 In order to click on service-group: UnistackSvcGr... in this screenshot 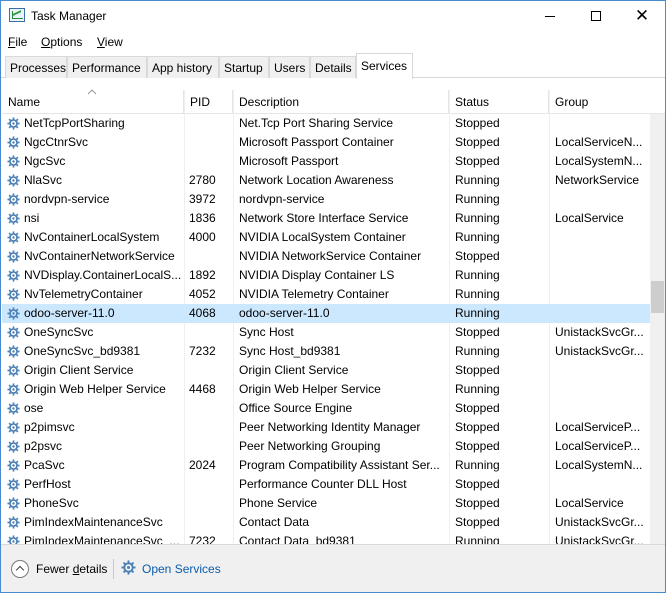, I will do `click(599, 351)`.